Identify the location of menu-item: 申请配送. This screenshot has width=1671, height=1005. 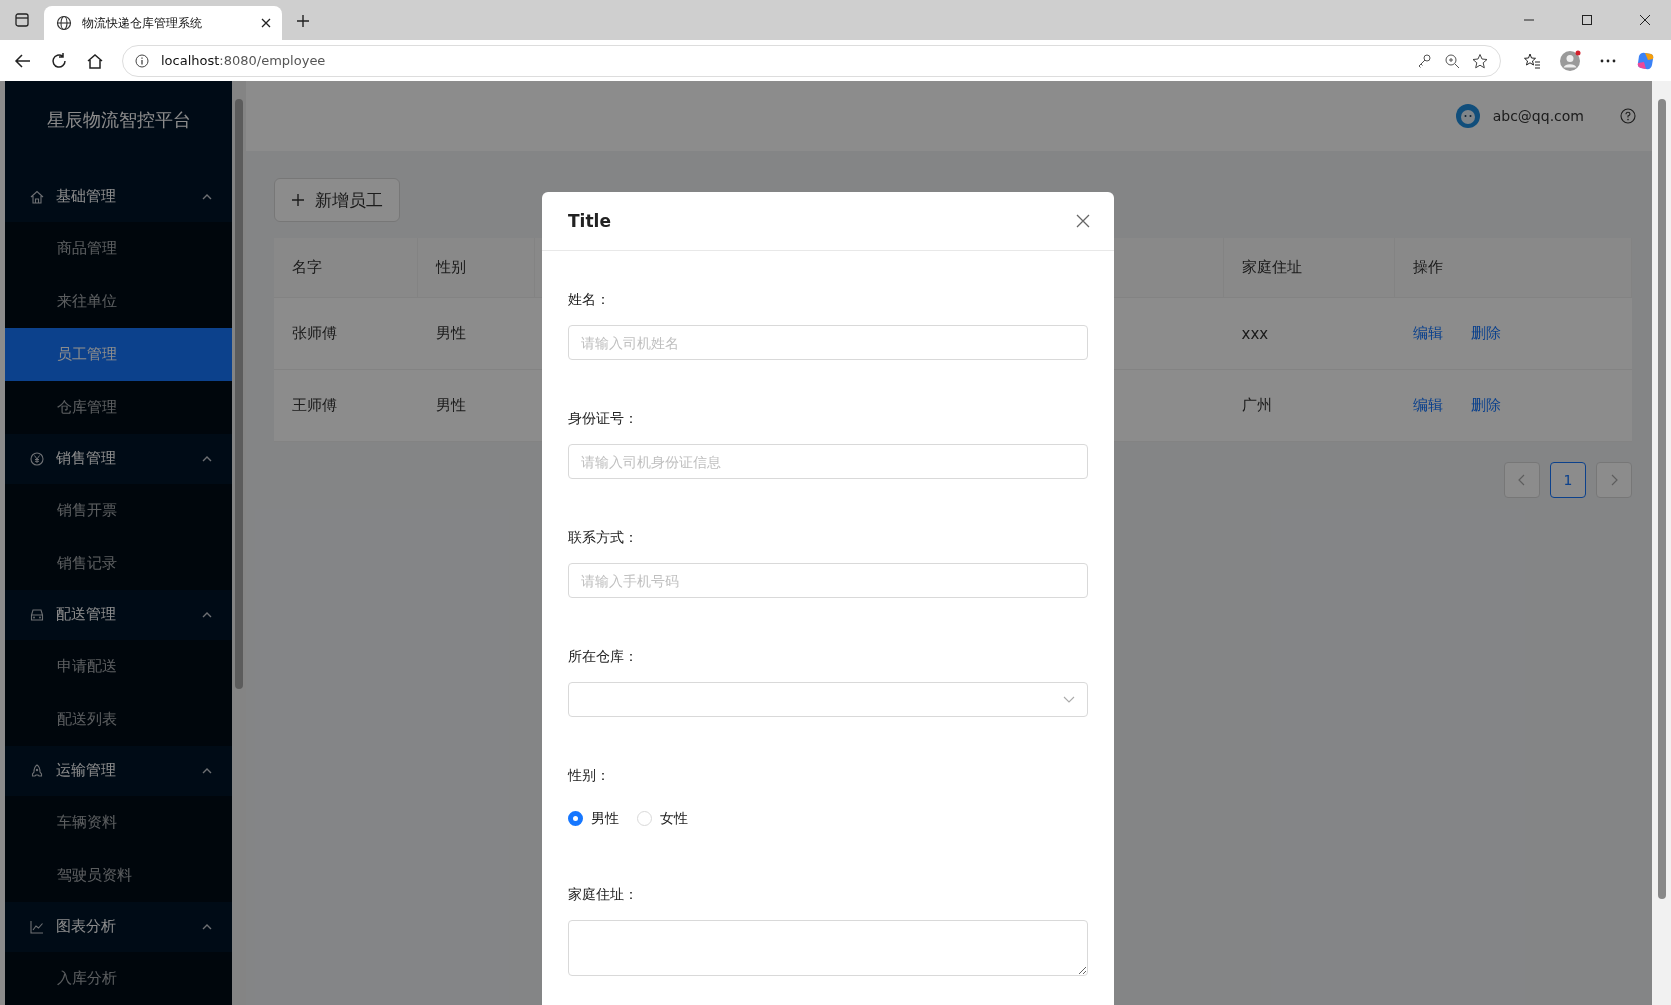
(118, 666).